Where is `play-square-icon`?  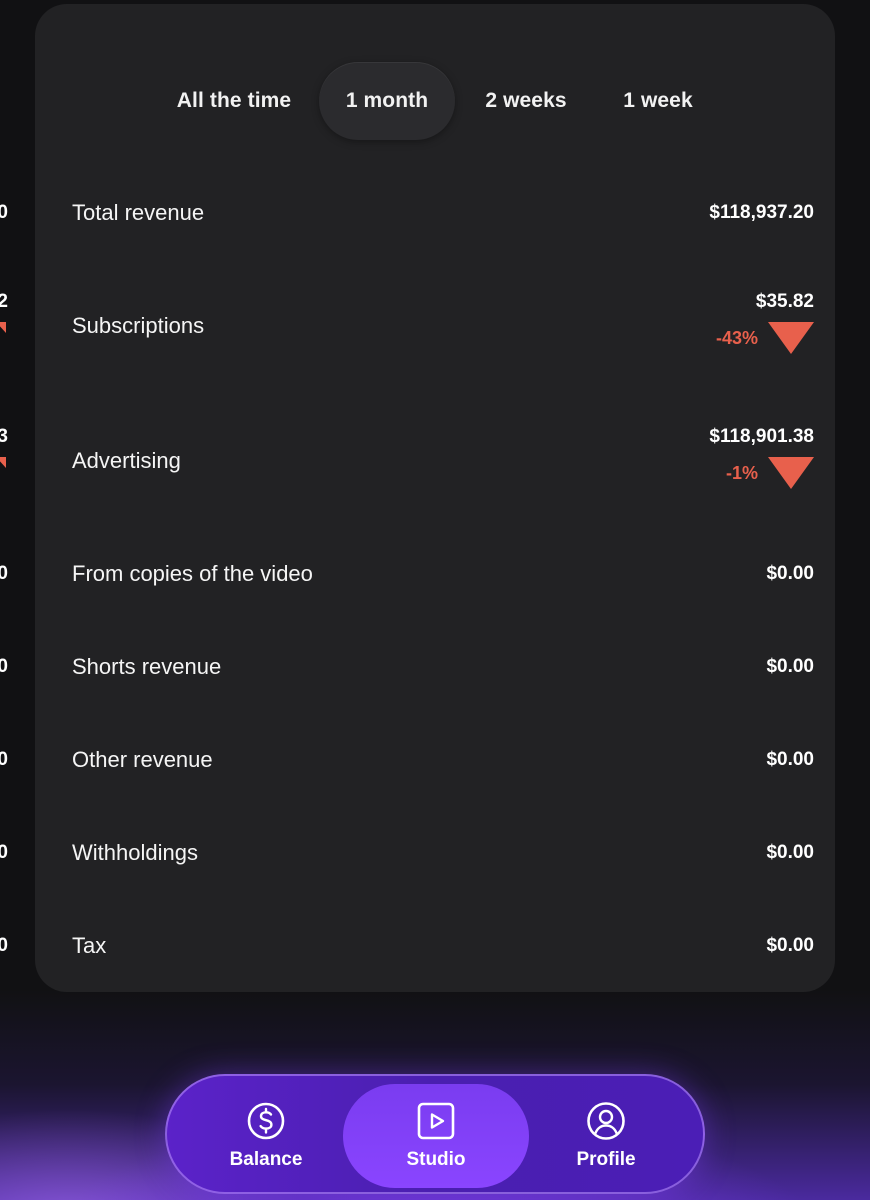 play-square-icon is located at coordinates (436, 1121).